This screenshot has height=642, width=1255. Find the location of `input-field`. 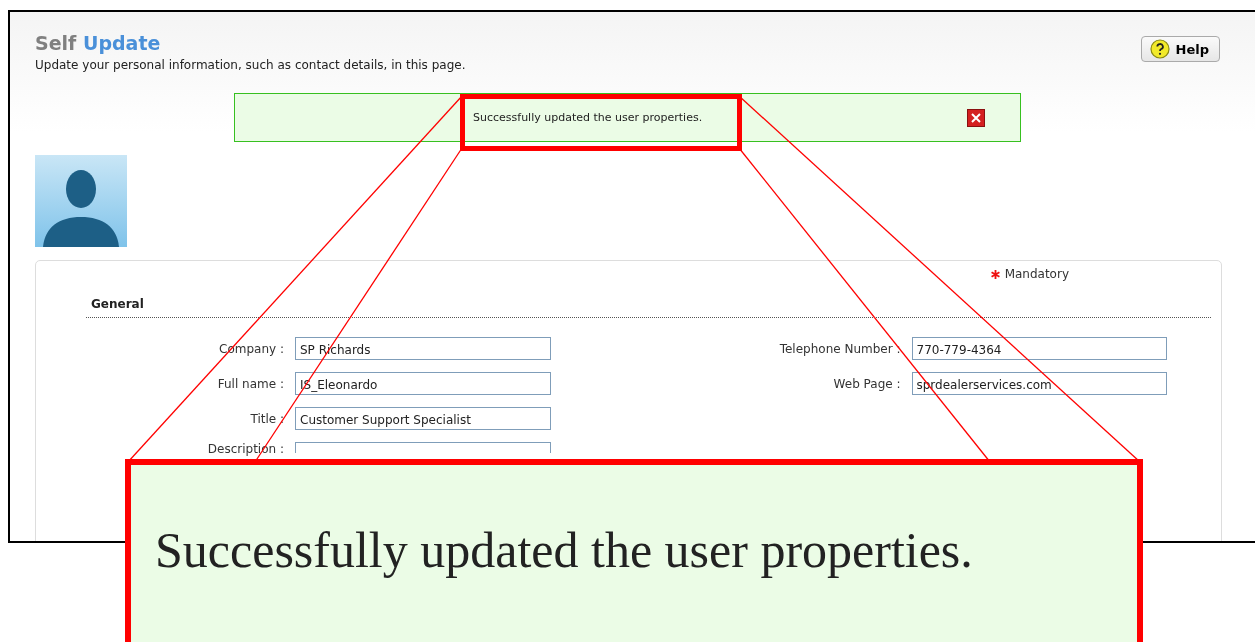

input-field is located at coordinates (423, 447).